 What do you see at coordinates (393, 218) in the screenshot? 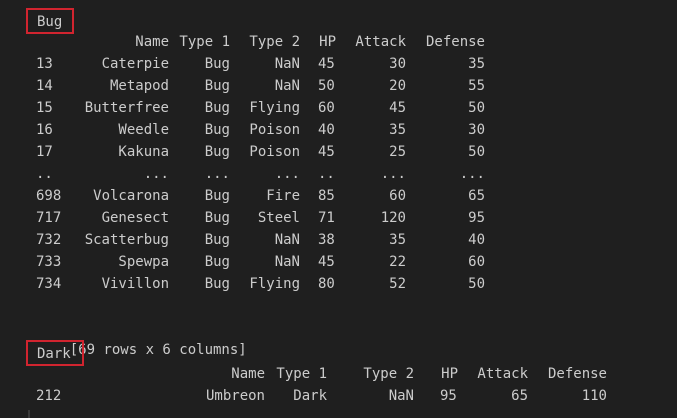
I see `row-attack: 120` at bounding box center [393, 218].